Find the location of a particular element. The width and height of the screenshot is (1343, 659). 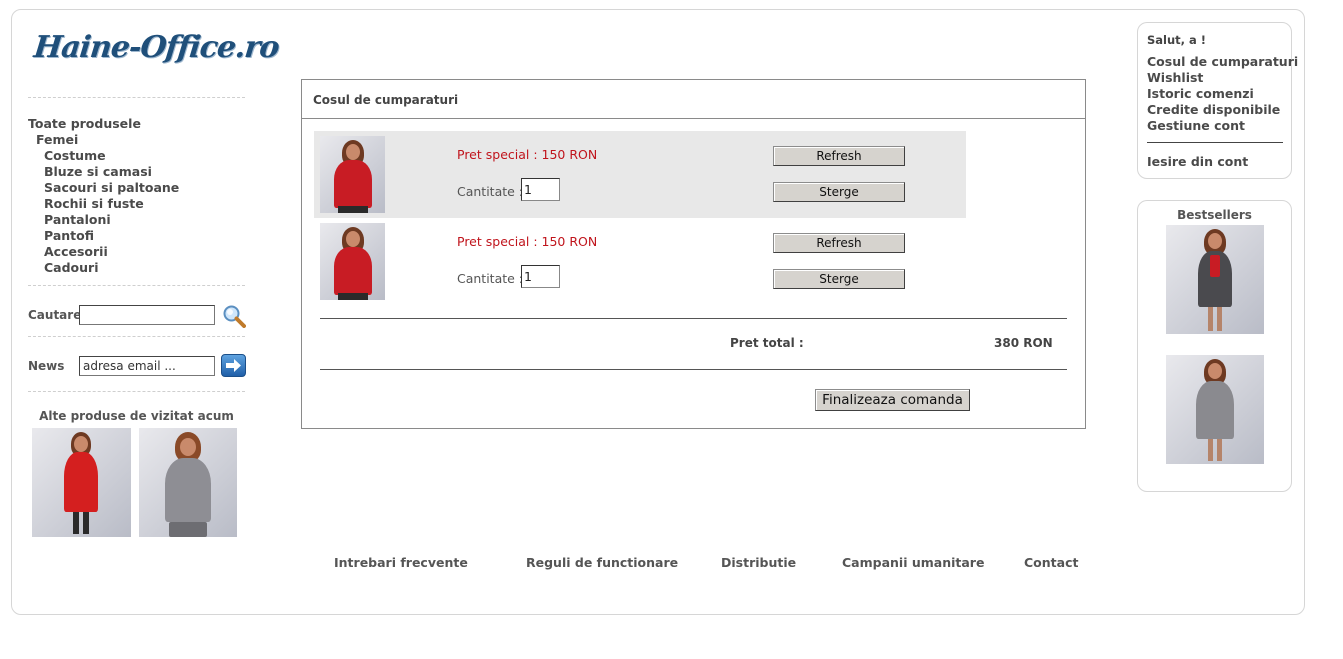

account-link-order-history: Istoric comenzi is located at coordinates (1222, 94).